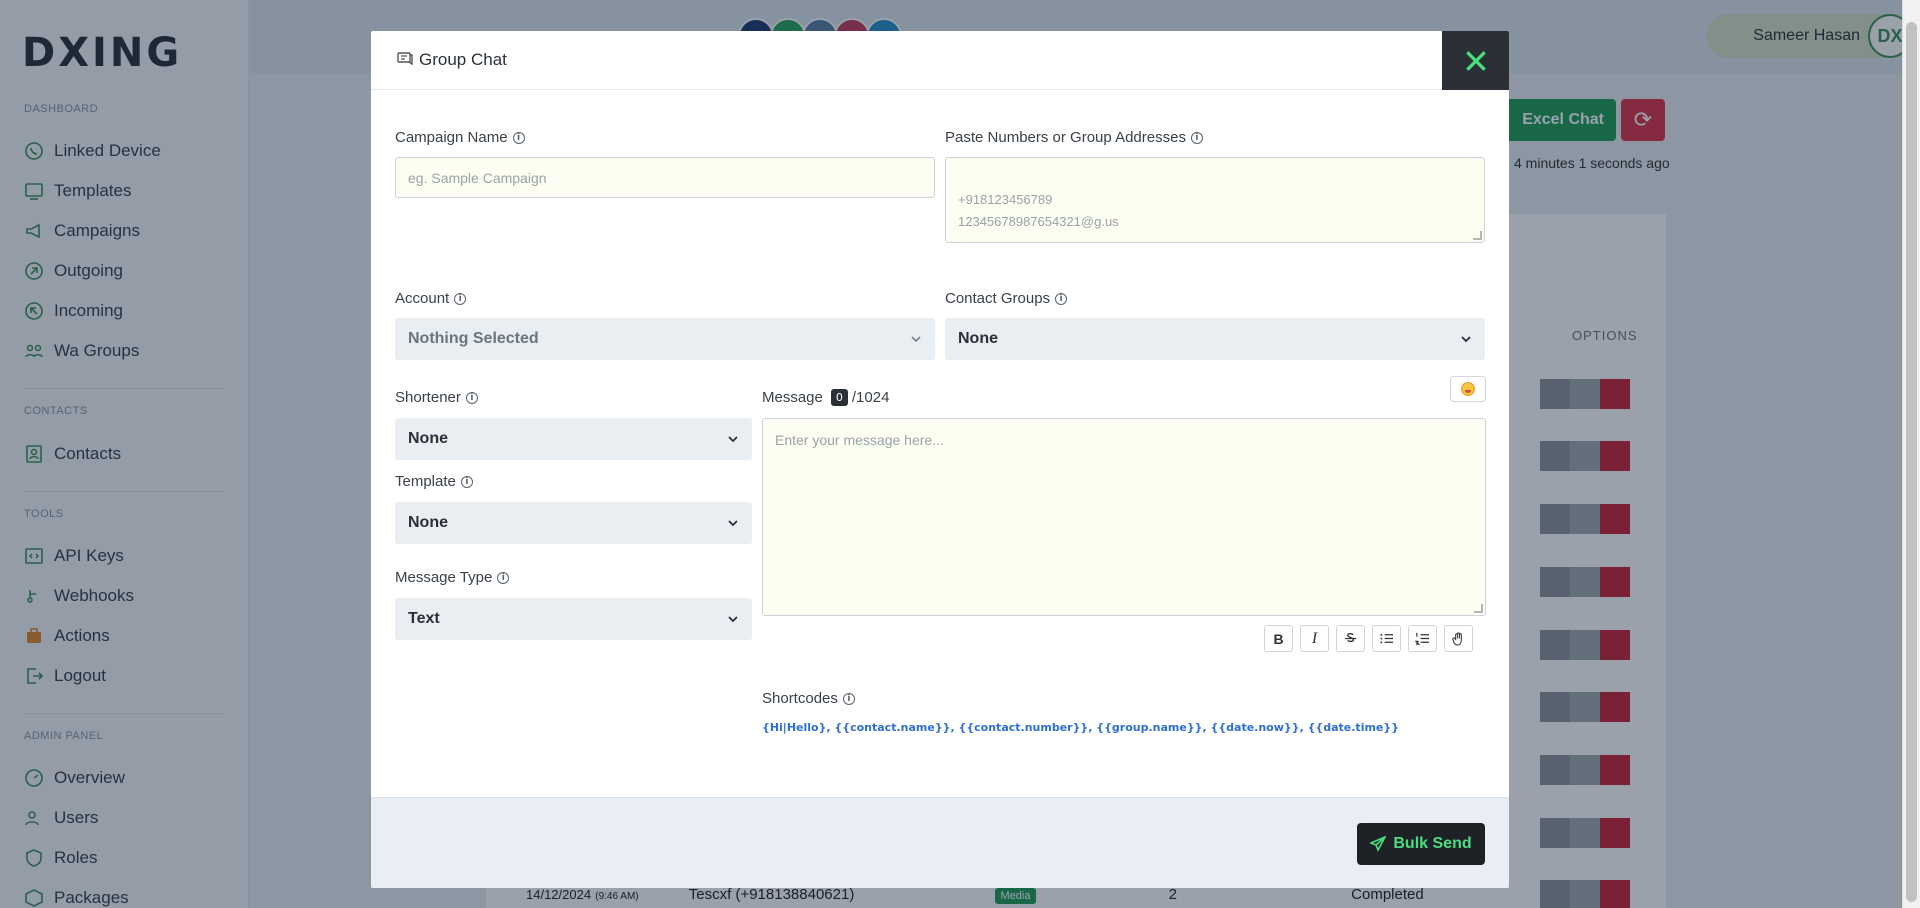 The image size is (1920, 908). I want to click on campaign-name-label: Campaign Name i, so click(460, 137).